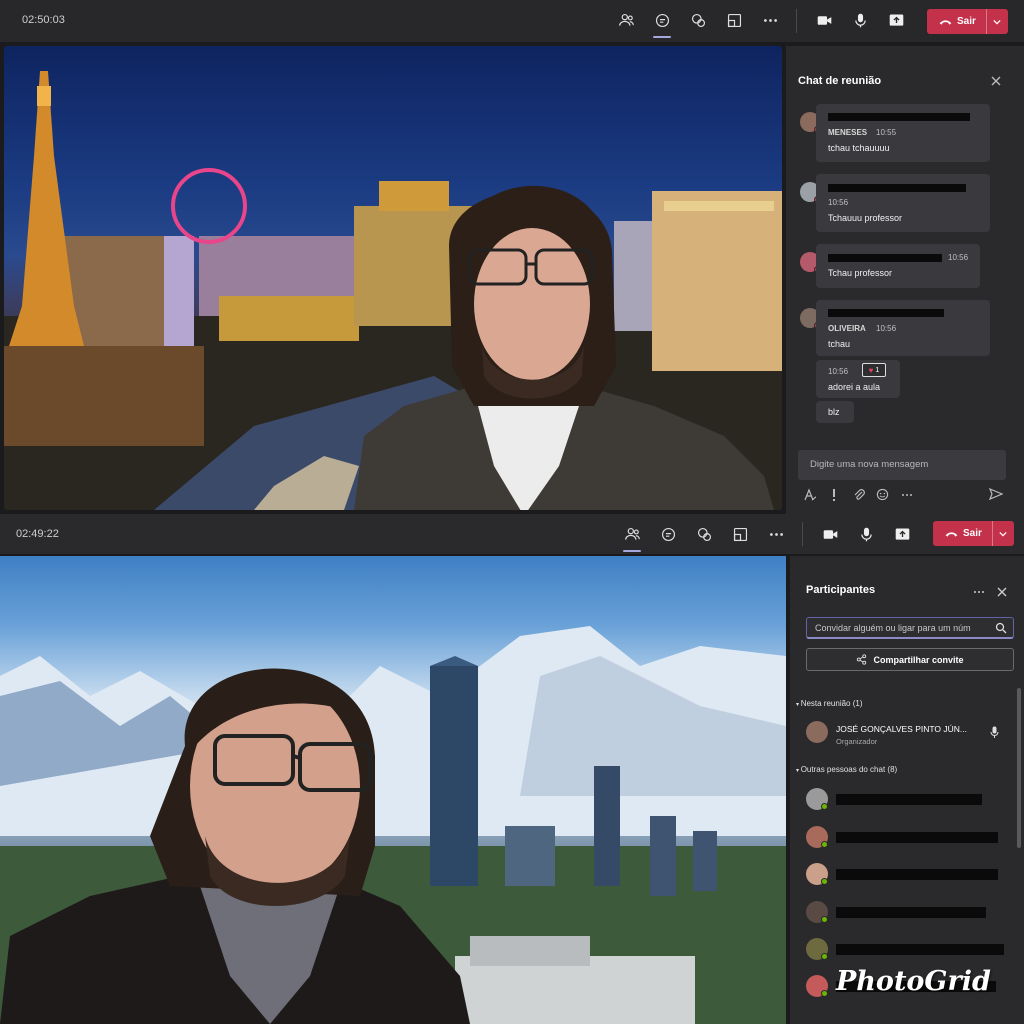 Image resolution: width=1024 pixels, height=1024 pixels. I want to click on message-text: Tchau professor, so click(860, 273).